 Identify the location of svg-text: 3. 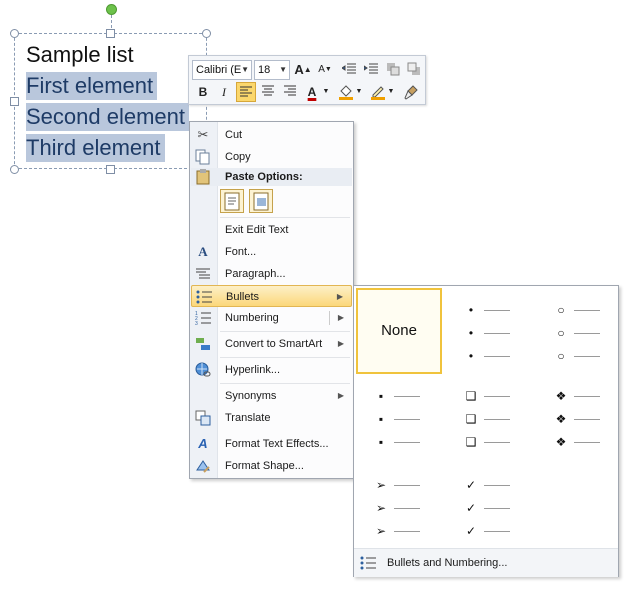
(196, 323).